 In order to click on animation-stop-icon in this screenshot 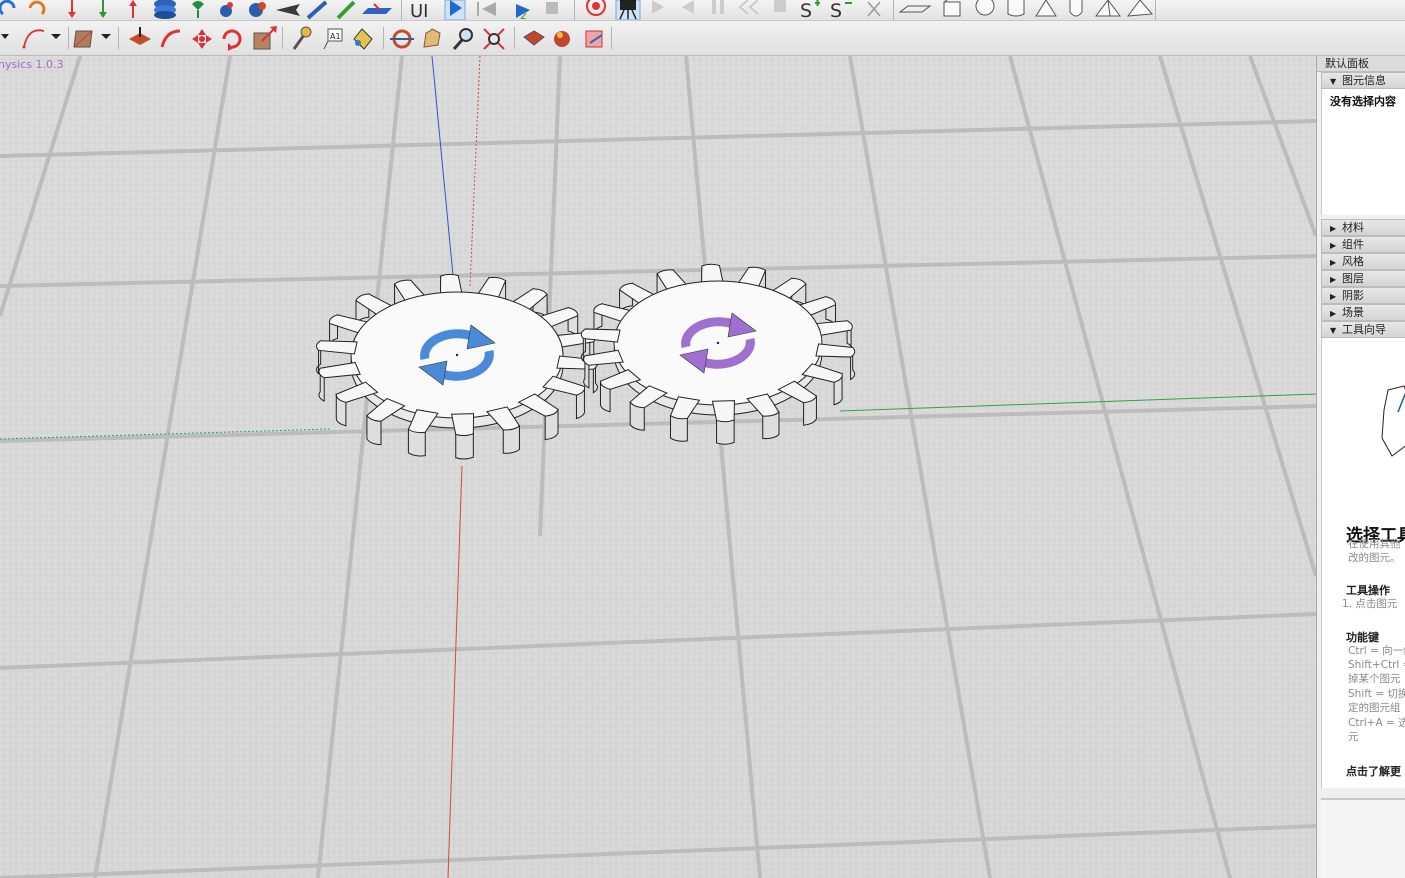, I will do `click(780, 6)`.